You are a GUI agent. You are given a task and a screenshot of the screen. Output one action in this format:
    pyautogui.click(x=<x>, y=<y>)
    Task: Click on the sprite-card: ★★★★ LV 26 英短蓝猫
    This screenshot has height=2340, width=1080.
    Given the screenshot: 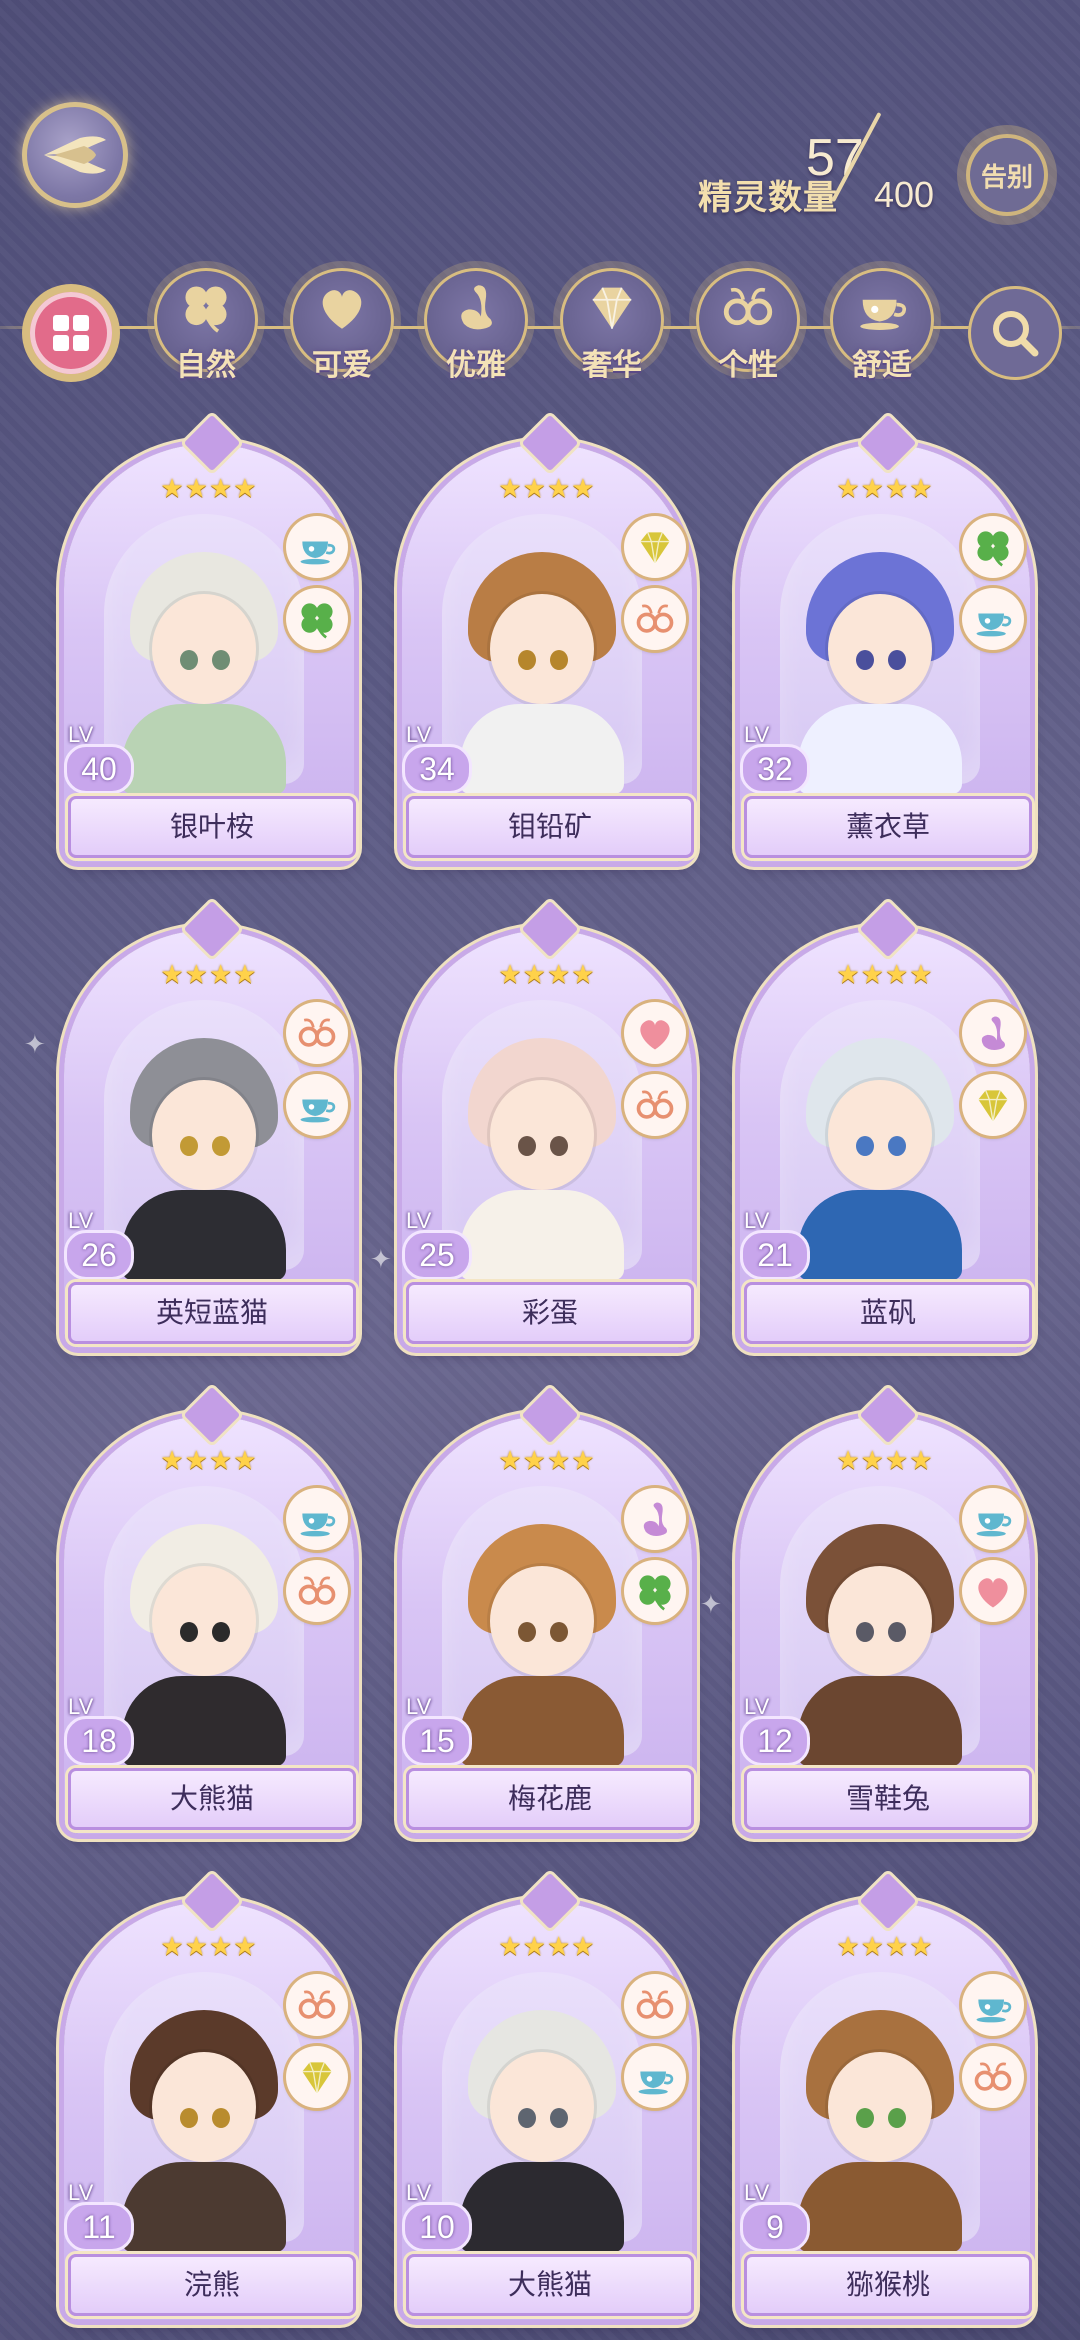 What is the action you would take?
    pyautogui.click(x=210, y=1122)
    